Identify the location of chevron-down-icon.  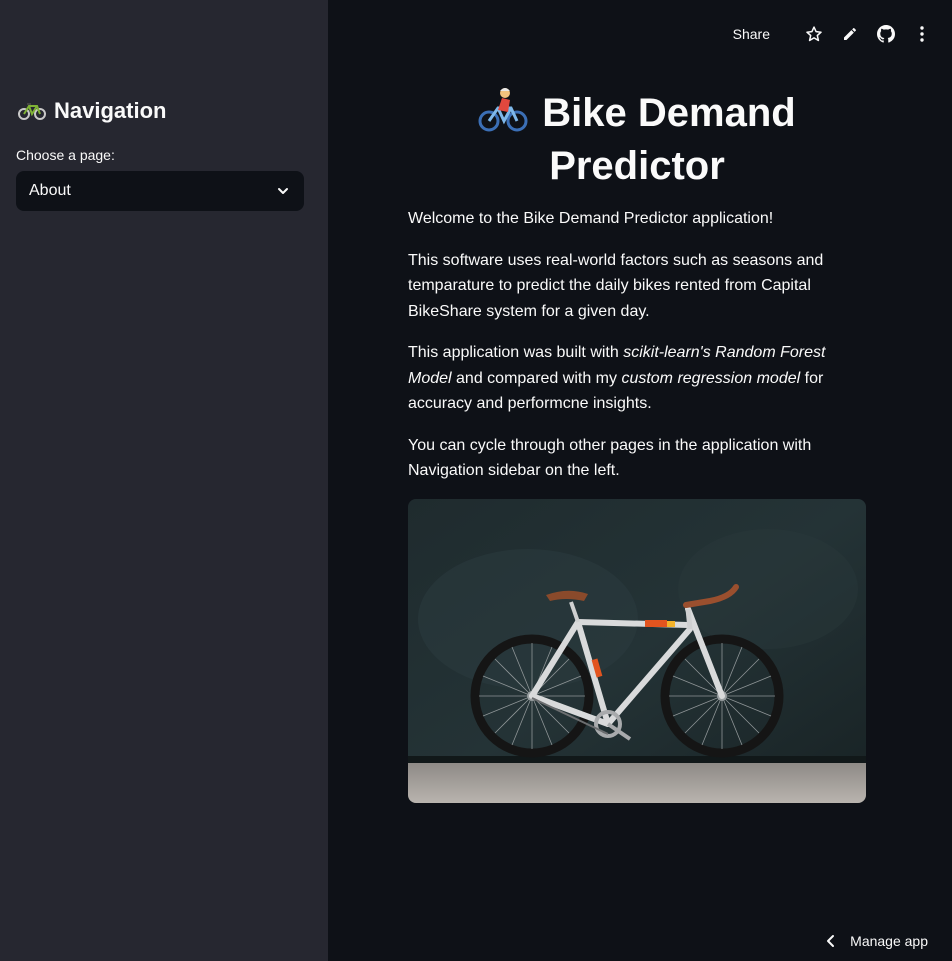
(283, 191).